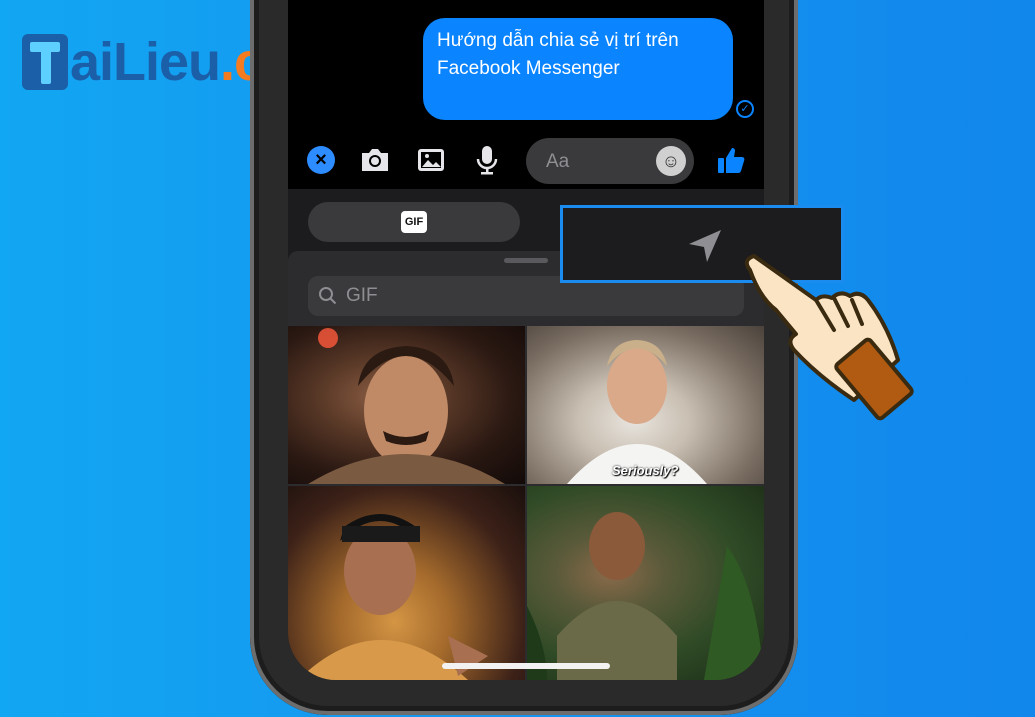  I want to click on composer-toolbar: × Aa ☺, so click(526, 161).